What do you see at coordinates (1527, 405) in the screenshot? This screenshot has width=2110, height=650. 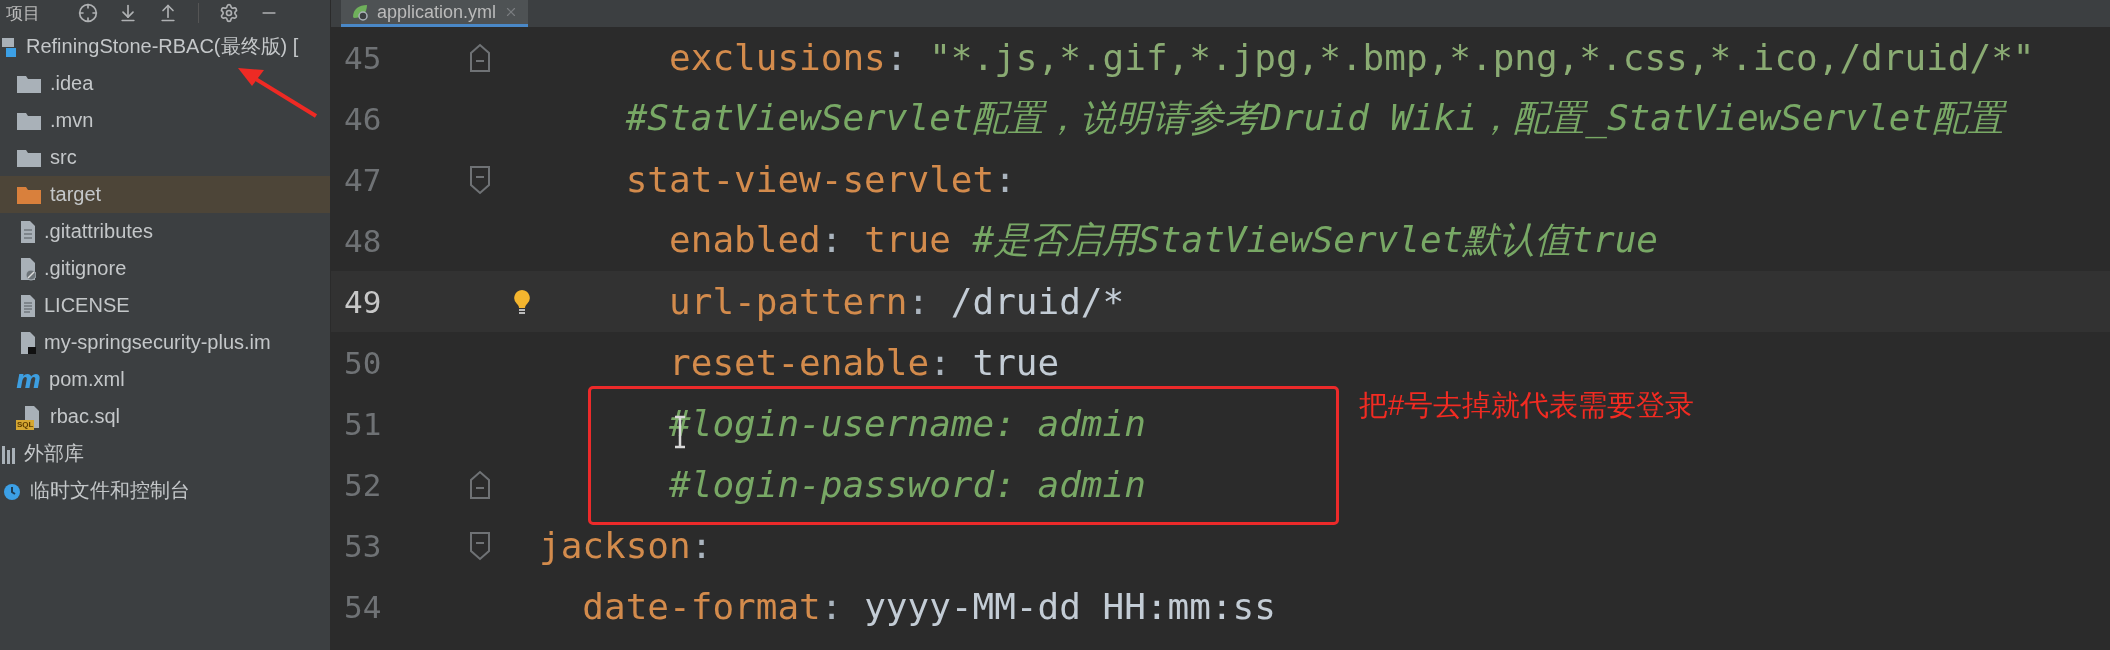 I see `annotation-note: 把#号去掉就代表需要登录` at bounding box center [1527, 405].